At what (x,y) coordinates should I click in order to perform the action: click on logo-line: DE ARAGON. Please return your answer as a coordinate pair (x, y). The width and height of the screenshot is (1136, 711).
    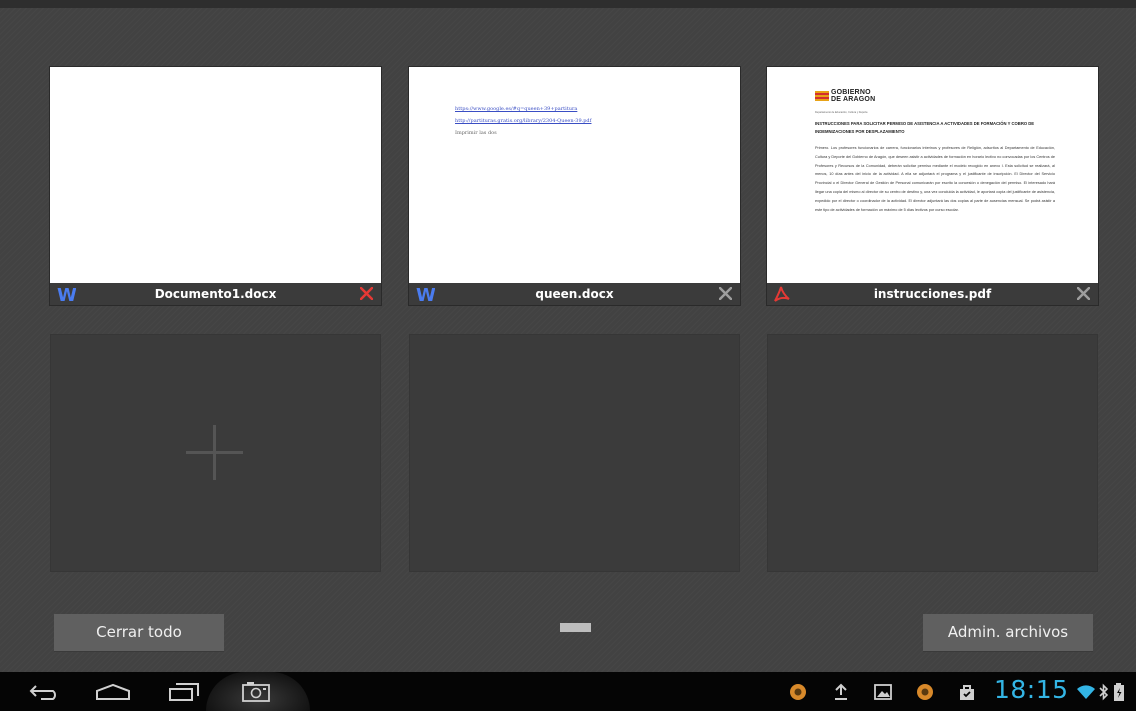
    Looking at the image, I should click on (853, 99).